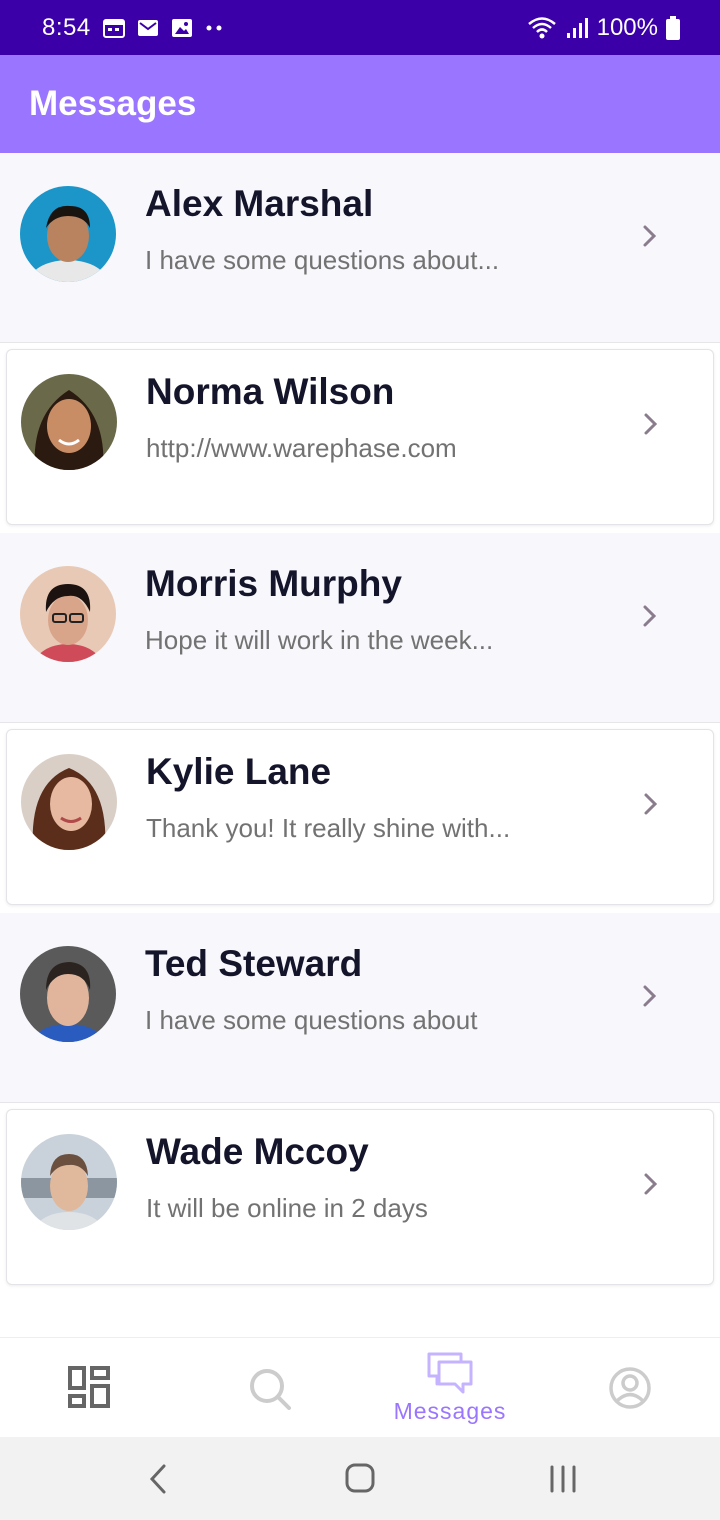  Describe the element at coordinates (113, 103) in the screenshot. I see `page-title: Messages` at that location.